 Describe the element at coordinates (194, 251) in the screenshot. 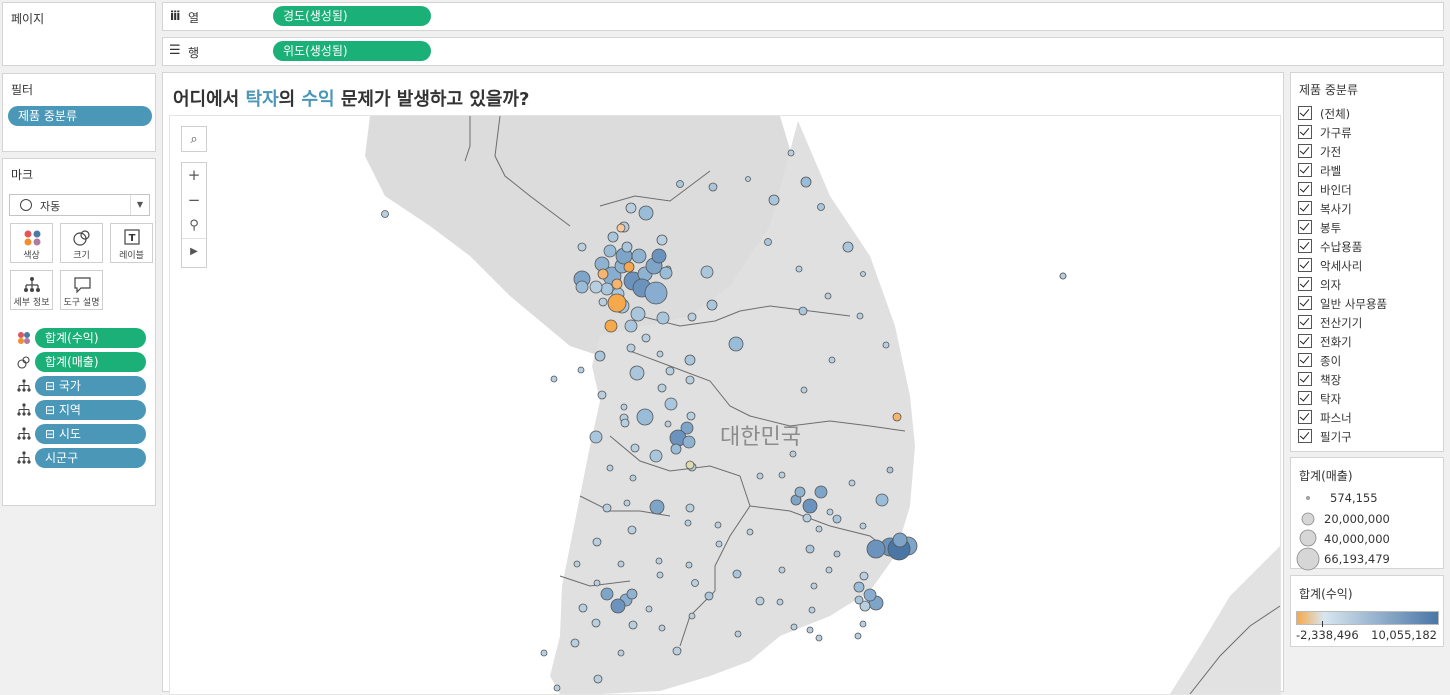

I see `expand-toolbar-icon: ▶` at that location.